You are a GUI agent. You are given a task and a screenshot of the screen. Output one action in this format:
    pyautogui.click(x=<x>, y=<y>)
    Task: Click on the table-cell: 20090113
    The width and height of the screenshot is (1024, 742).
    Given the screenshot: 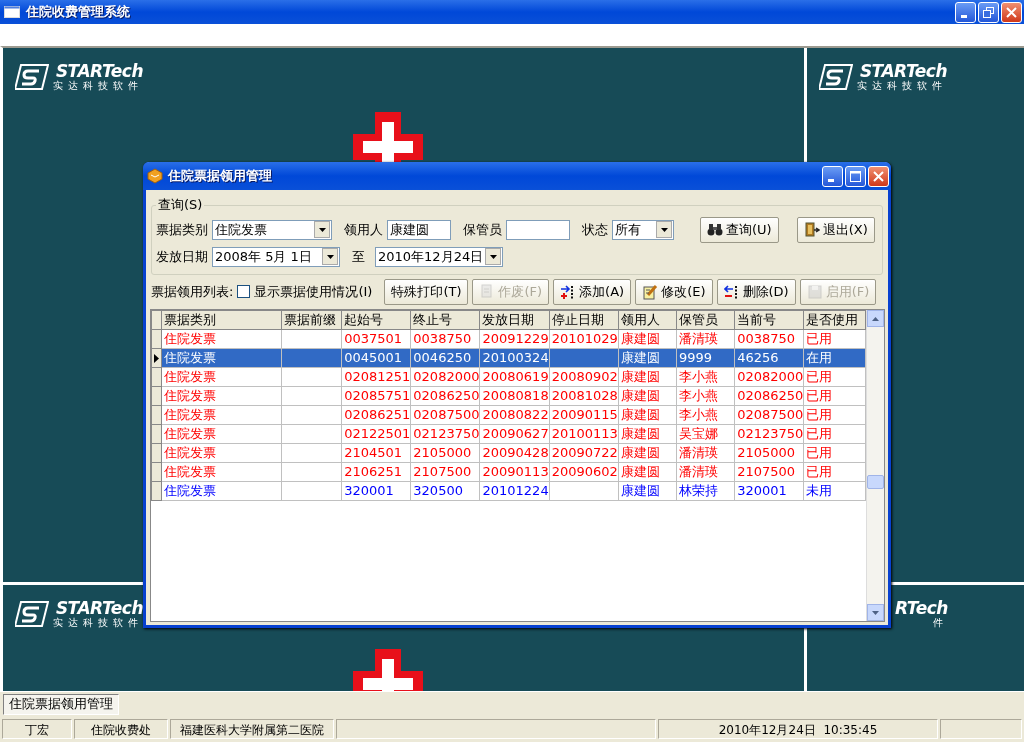 What is the action you would take?
    pyautogui.click(x=515, y=472)
    